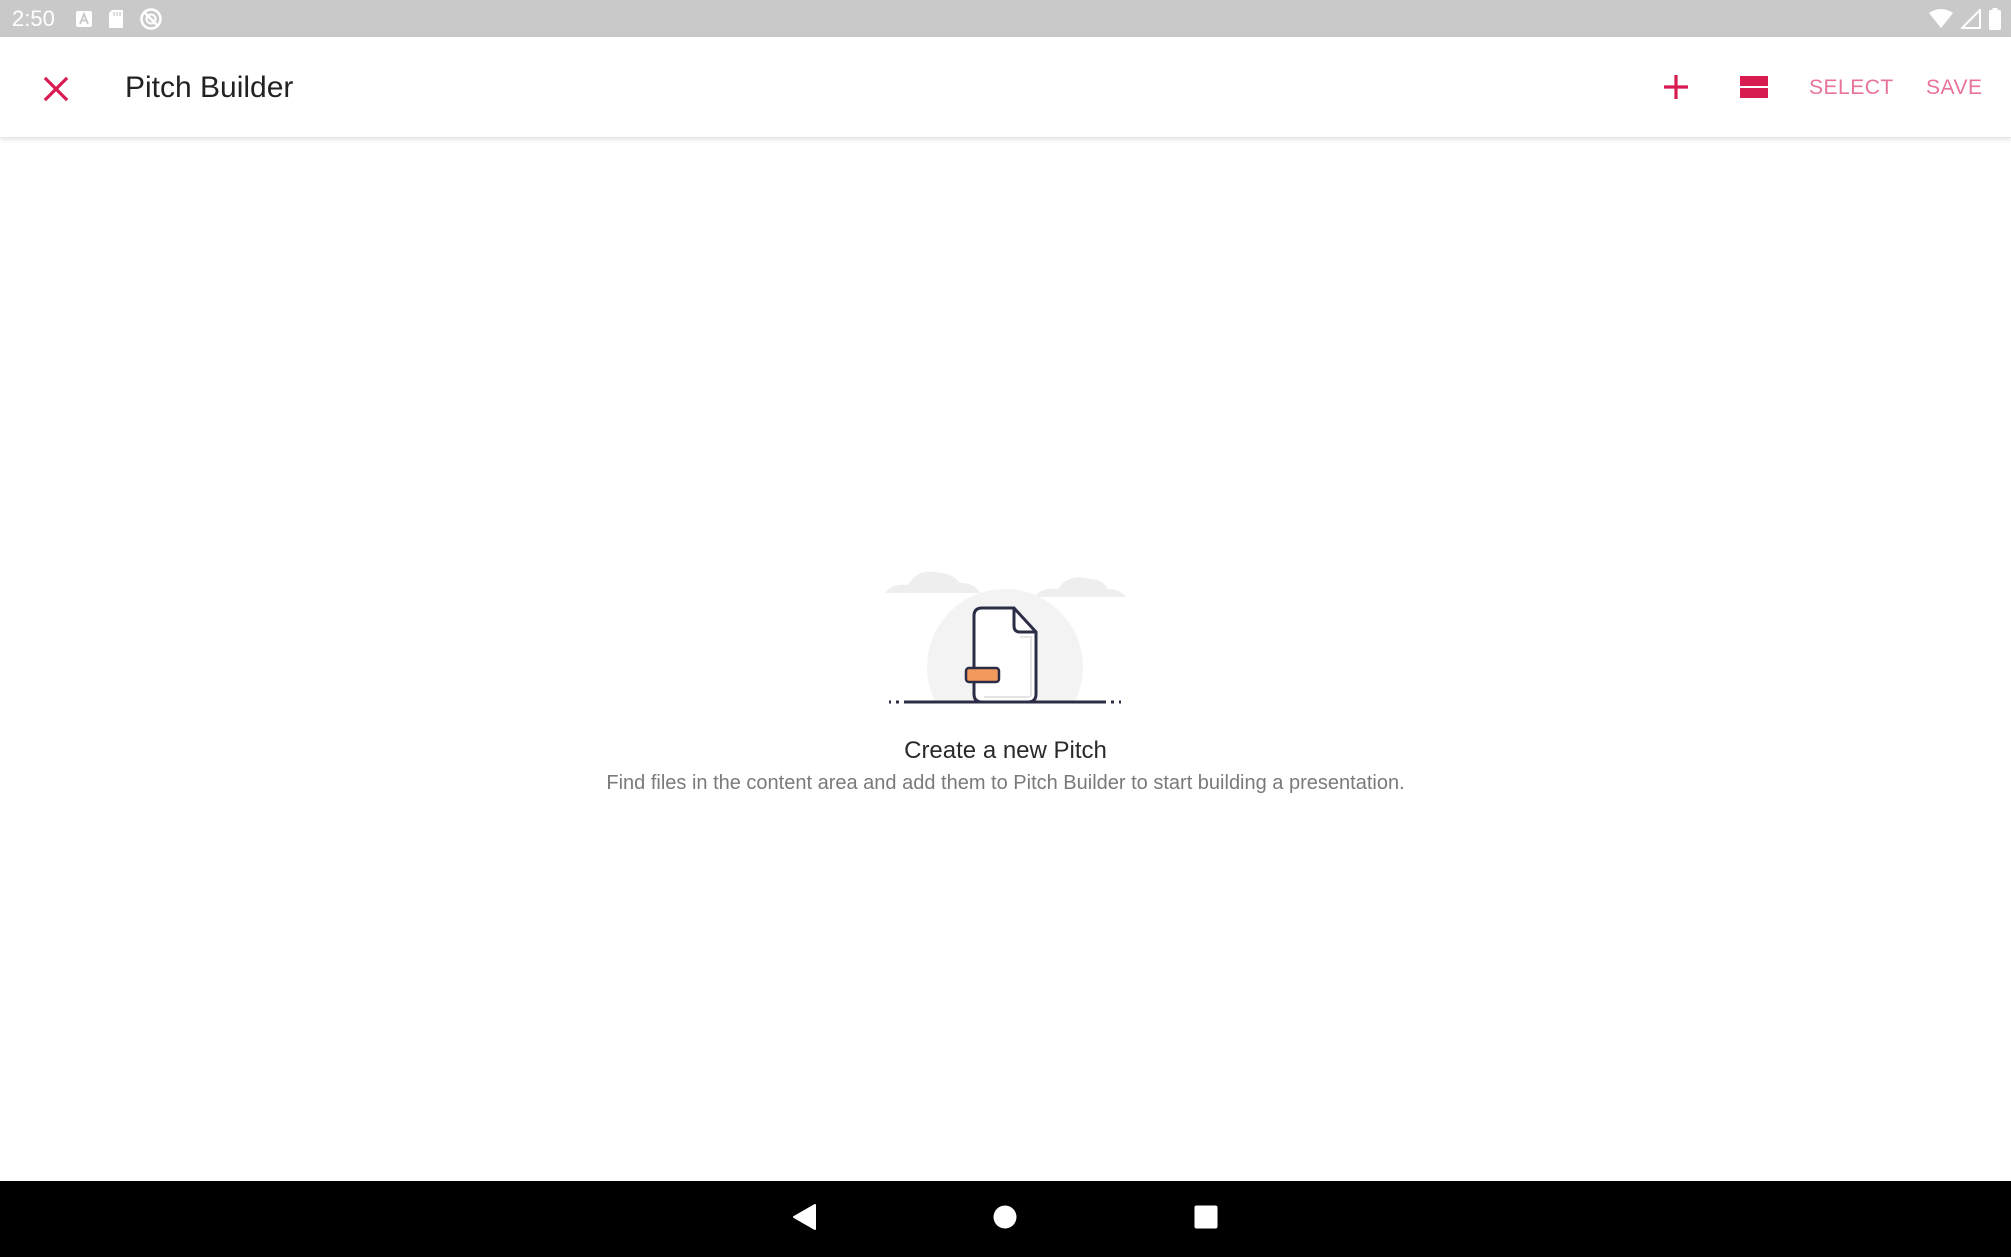 The height and width of the screenshot is (1257, 2011). I want to click on wifi-icon, so click(1941, 19).